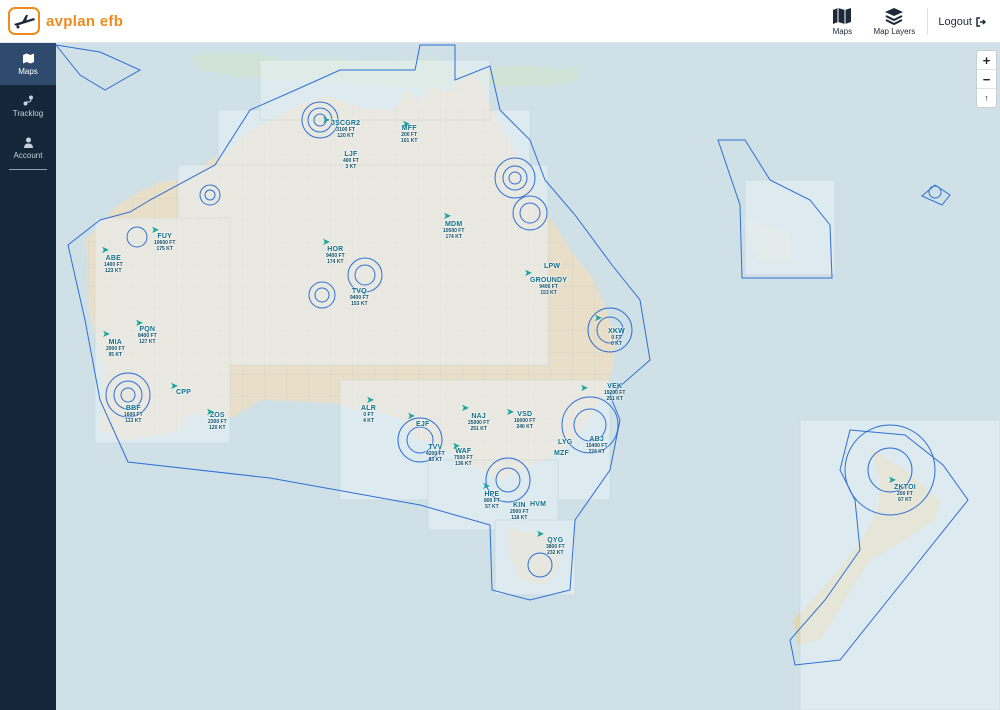 The width and height of the screenshot is (1000, 710). I want to click on traffic-target: HPE 800 FT 57 KT, so click(492, 500).